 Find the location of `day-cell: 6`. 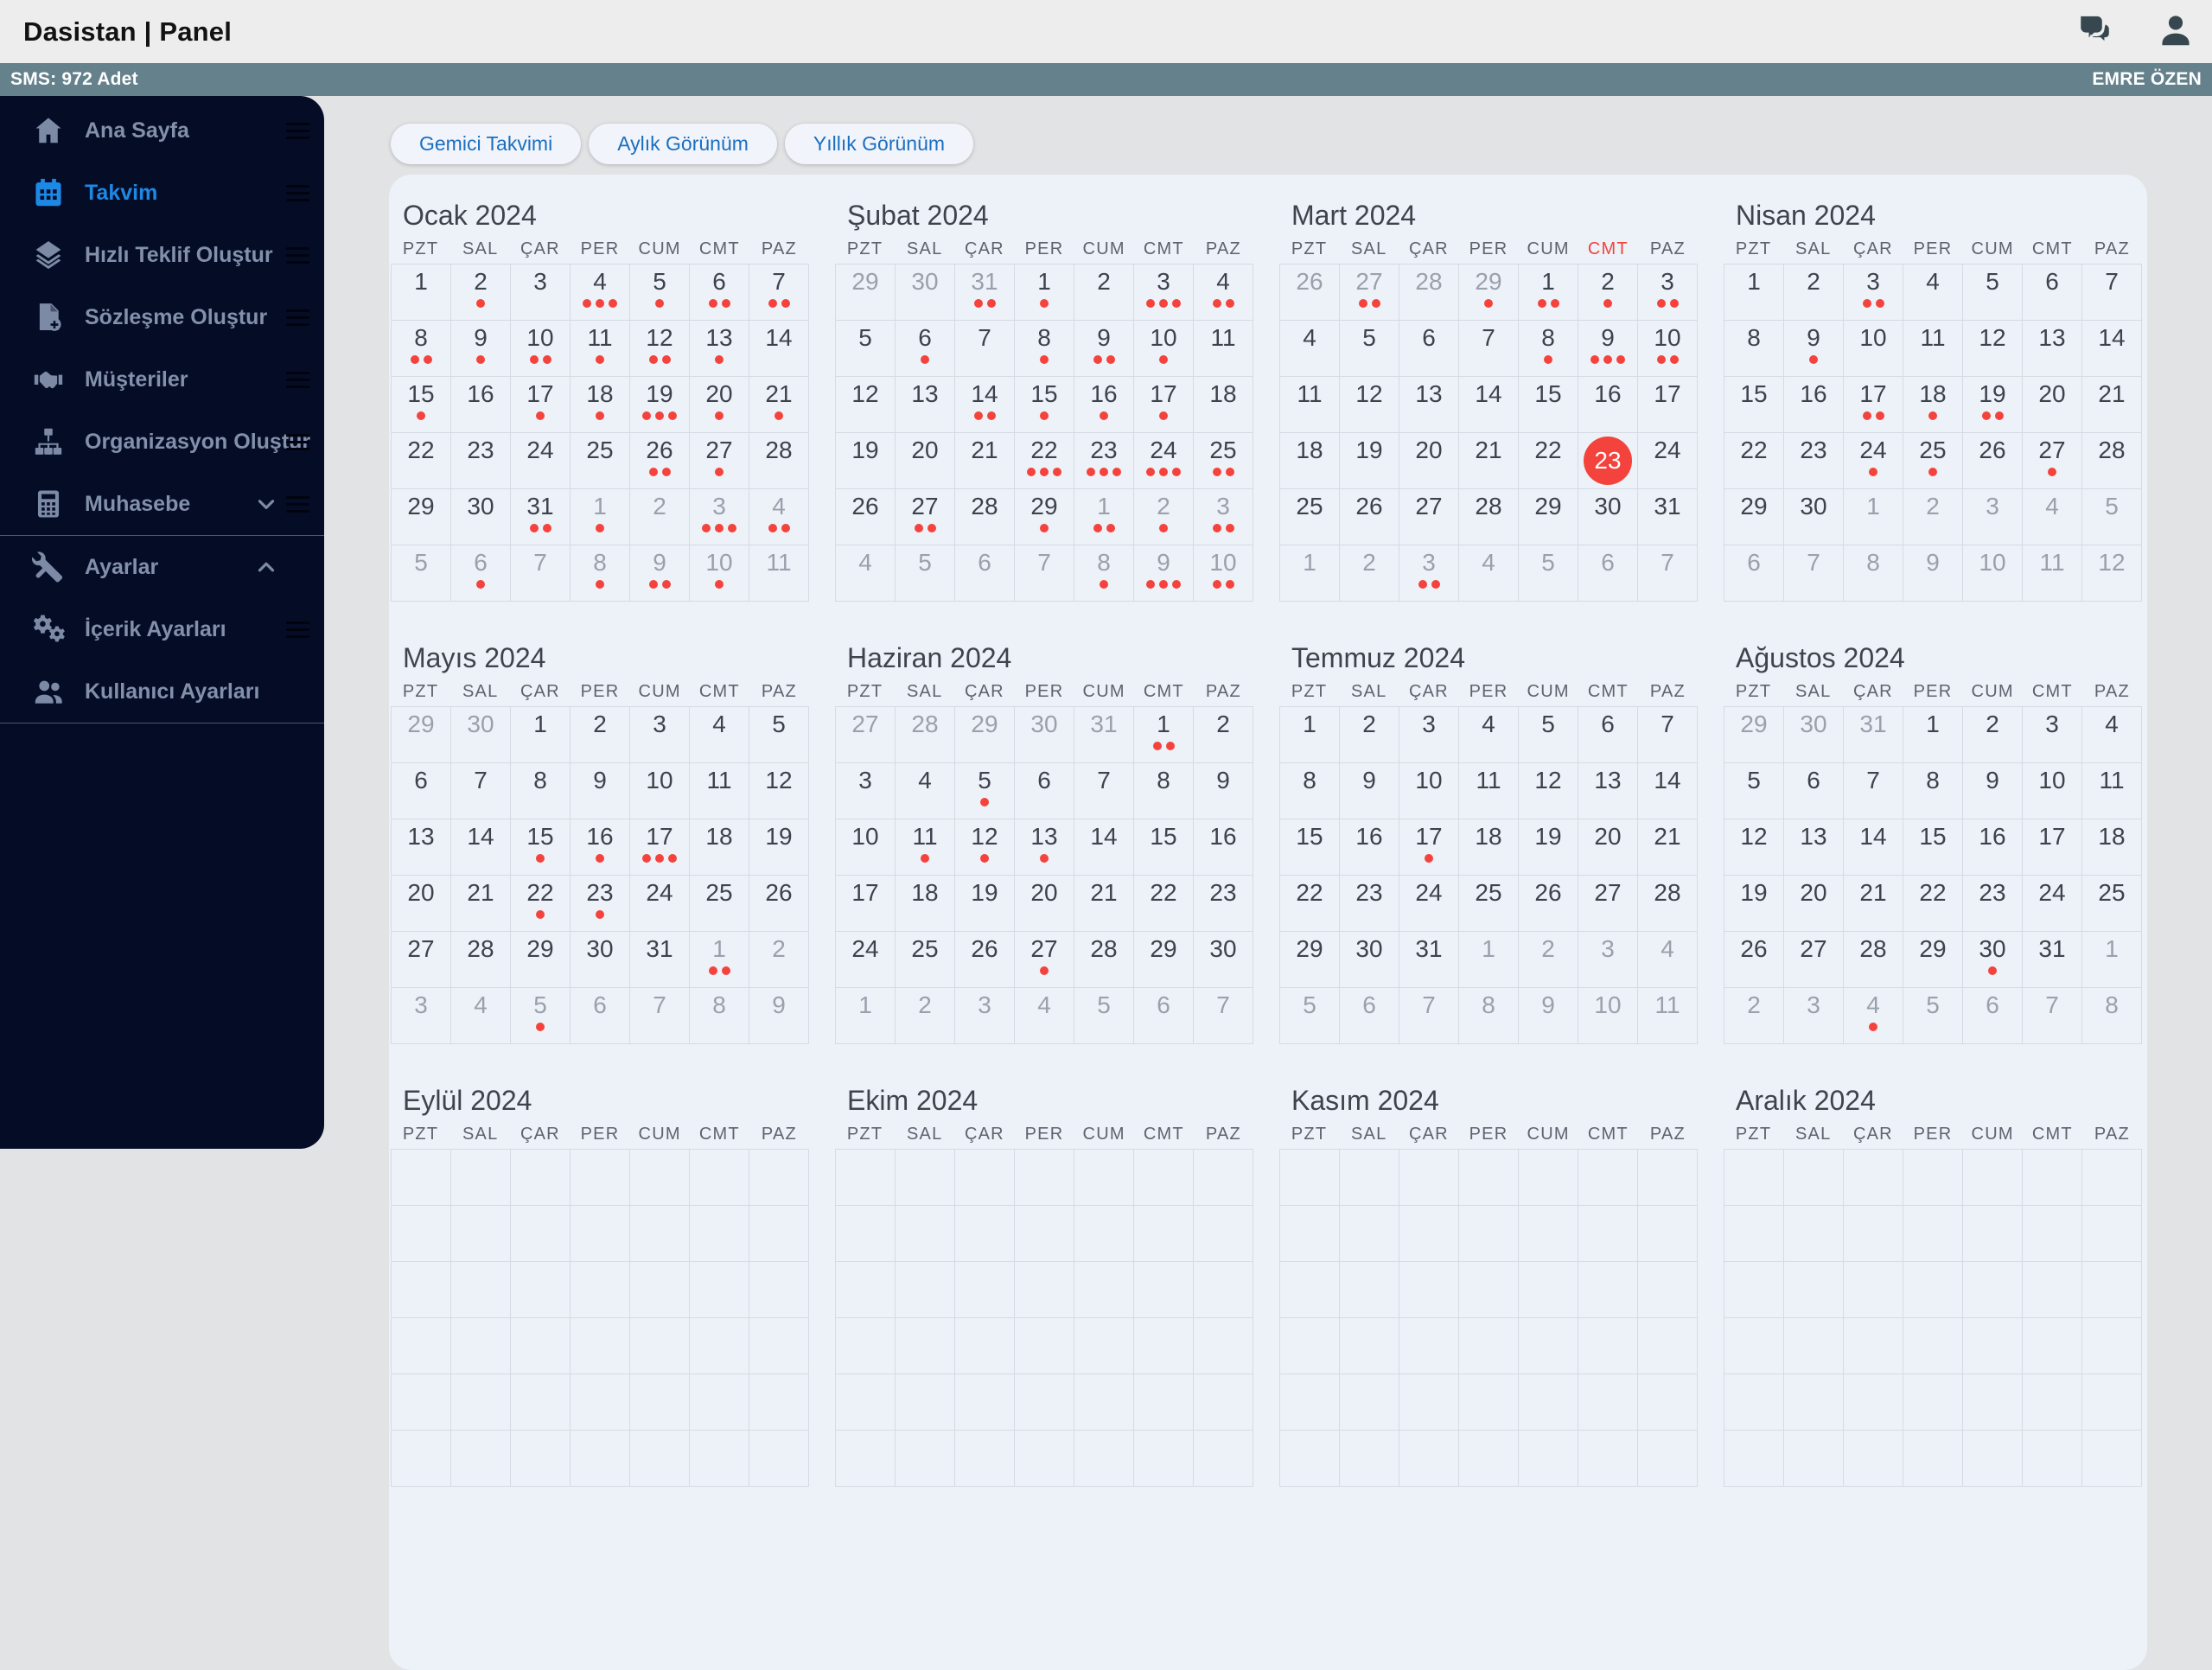

day-cell: 6 is located at coordinates (1429, 349).